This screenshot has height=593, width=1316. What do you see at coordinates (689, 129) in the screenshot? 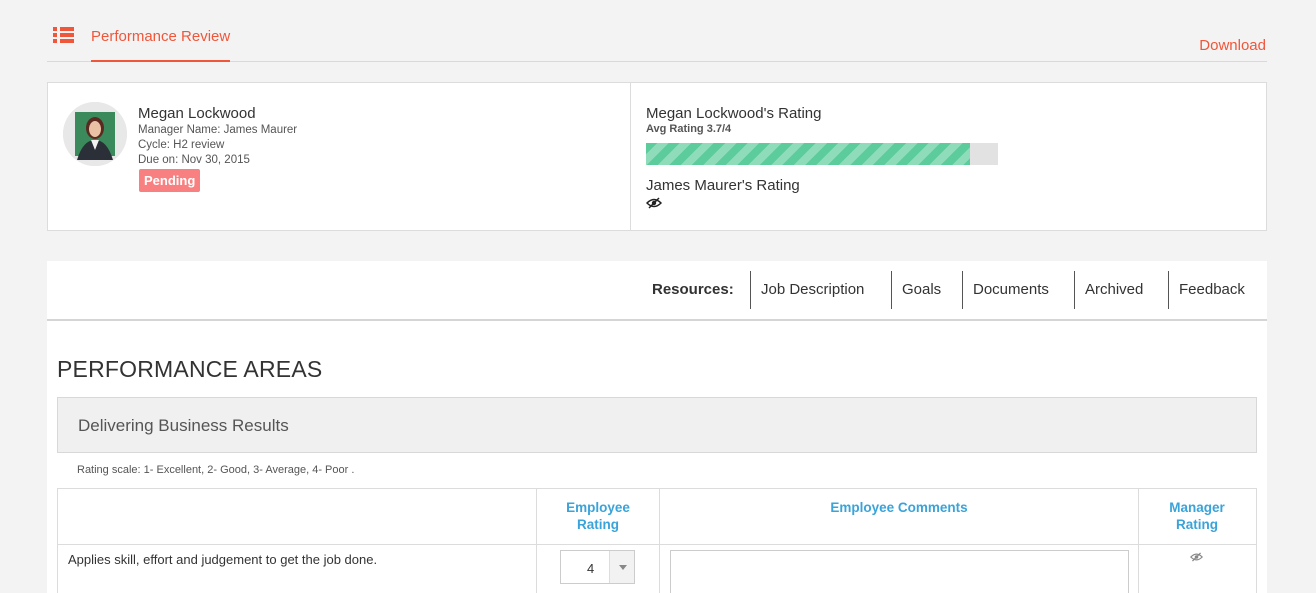
I see `avg-rating: Avg Rating 3.7/4` at bounding box center [689, 129].